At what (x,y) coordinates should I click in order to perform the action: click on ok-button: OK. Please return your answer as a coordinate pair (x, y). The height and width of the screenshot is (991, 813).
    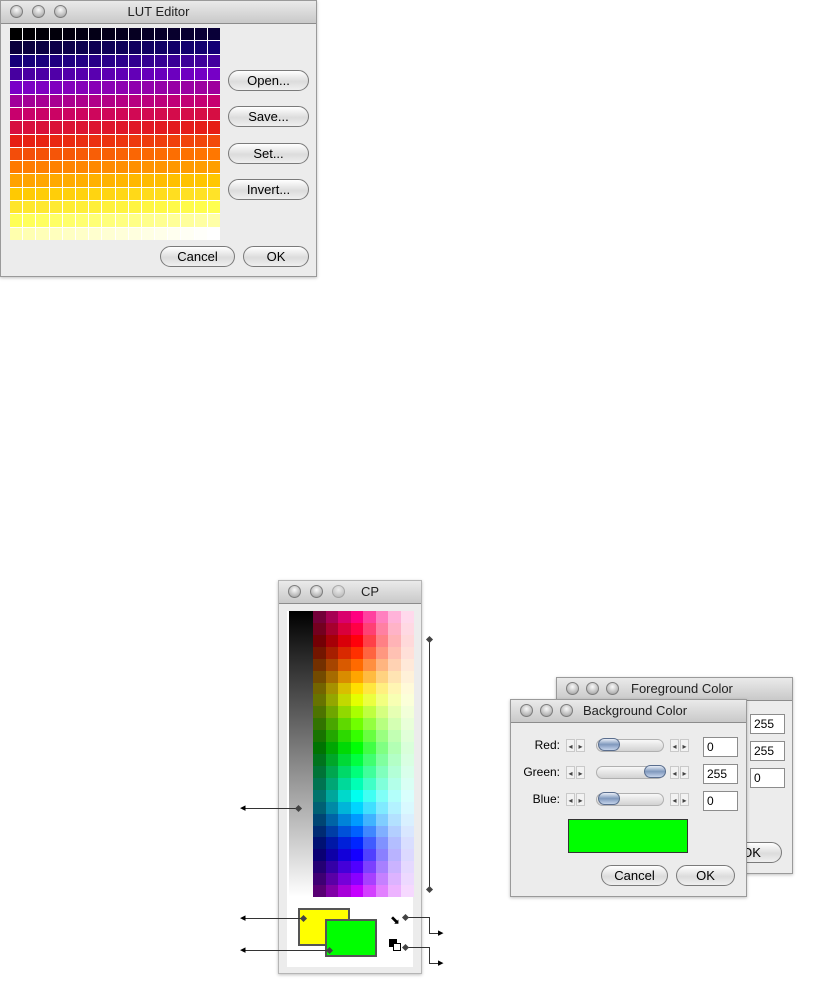
    Looking at the image, I should click on (705, 875).